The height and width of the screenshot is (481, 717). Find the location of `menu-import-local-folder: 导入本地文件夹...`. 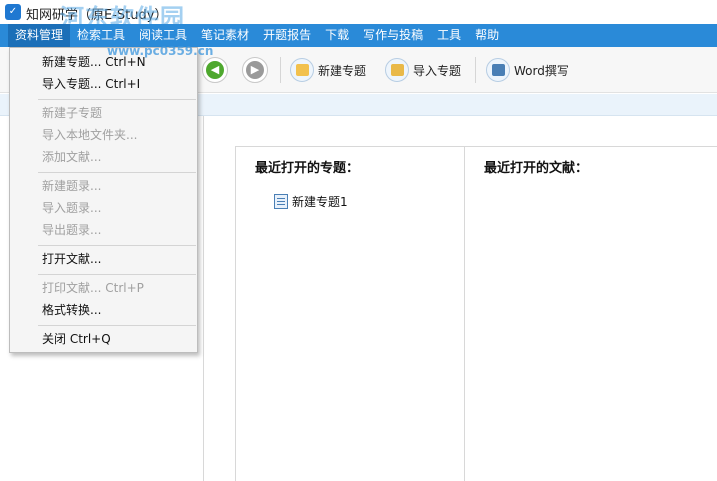

menu-import-local-folder: 导入本地文件夹... is located at coordinates (89, 135).